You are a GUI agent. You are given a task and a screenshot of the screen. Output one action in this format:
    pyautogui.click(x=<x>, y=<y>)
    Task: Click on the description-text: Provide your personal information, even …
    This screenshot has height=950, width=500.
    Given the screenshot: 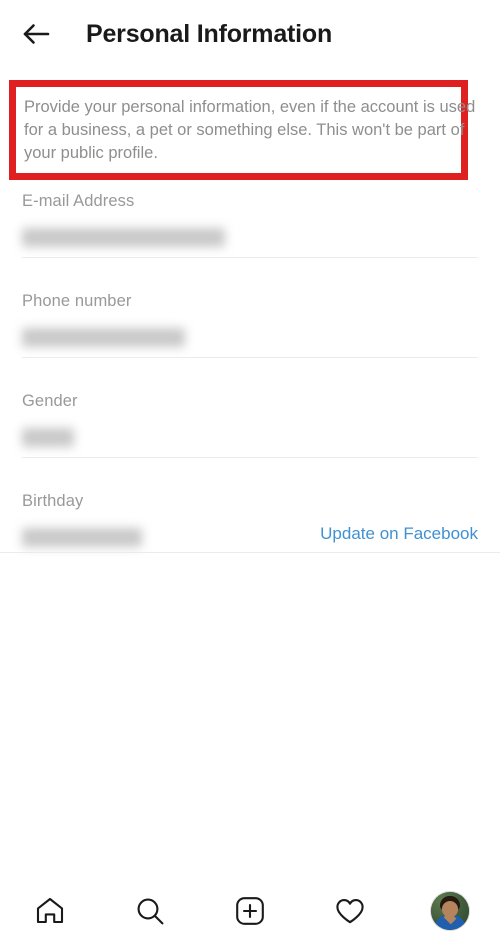 What is the action you would take?
    pyautogui.click(x=250, y=130)
    